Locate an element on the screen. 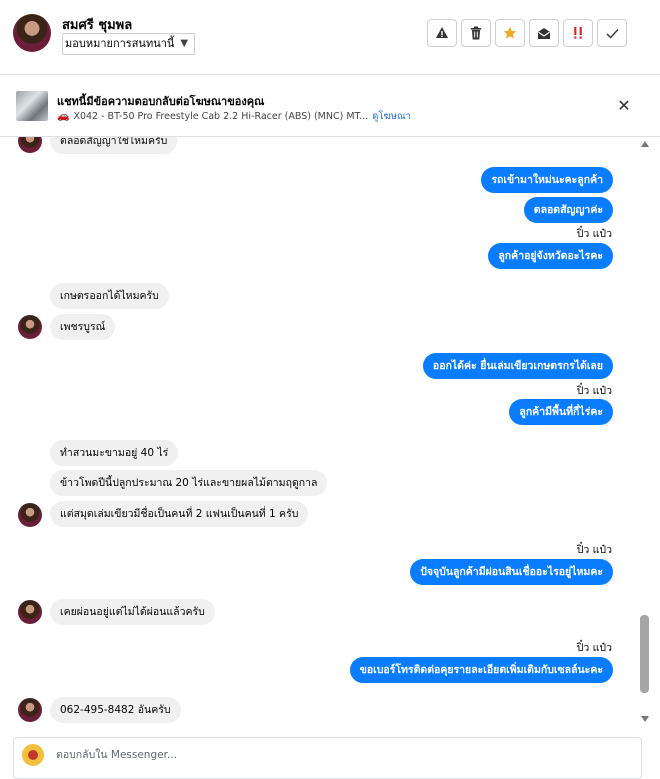 This screenshot has height=779, width=660. warning-icon is located at coordinates (442, 32).